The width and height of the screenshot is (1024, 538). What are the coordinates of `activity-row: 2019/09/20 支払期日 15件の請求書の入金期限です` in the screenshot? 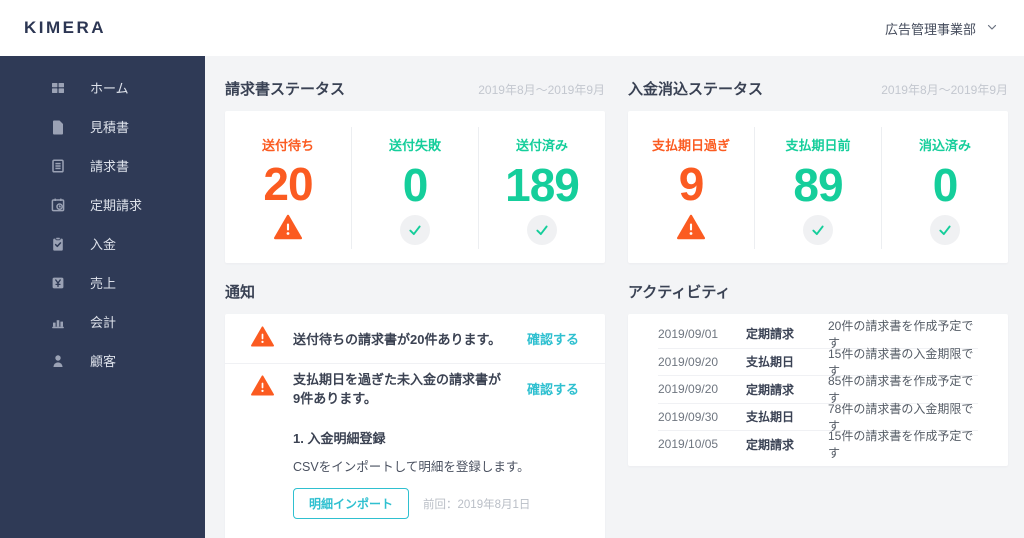 It's located at (818, 362).